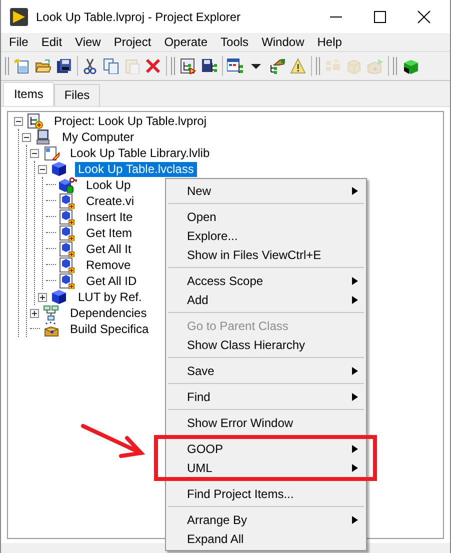 Image resolution: width=451 pixels, height=553 pixels. What do you see at coordinates (111, 66) in the screenshot?
I see `copy-icon` at bounding box center [111, 66].